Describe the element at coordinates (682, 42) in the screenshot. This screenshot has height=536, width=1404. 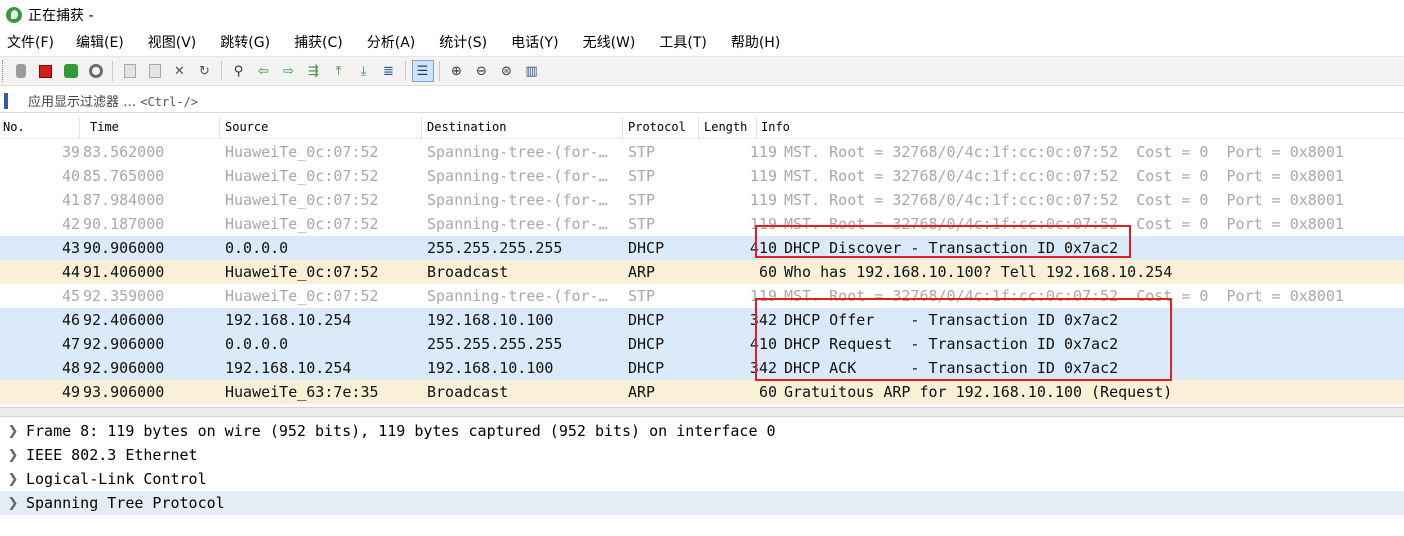
I see `menu-tools: 工具(T)` at that location.